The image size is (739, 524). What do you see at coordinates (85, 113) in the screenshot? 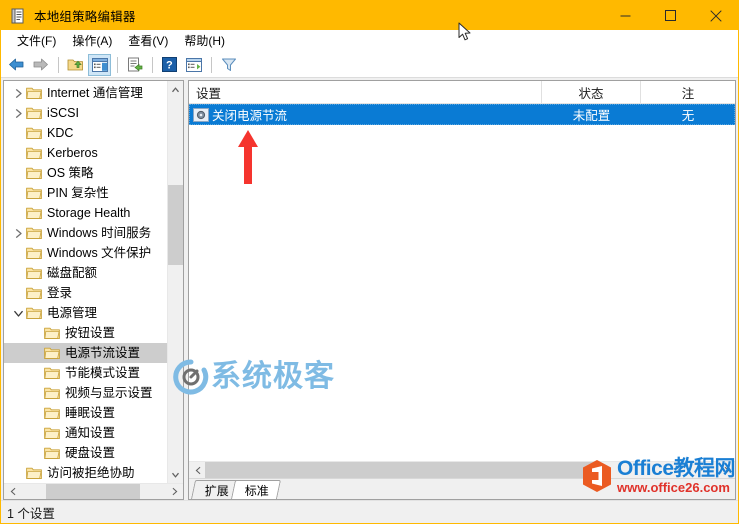
I see `tree-item-1: iSCSI` at bounding box center [85, 113].